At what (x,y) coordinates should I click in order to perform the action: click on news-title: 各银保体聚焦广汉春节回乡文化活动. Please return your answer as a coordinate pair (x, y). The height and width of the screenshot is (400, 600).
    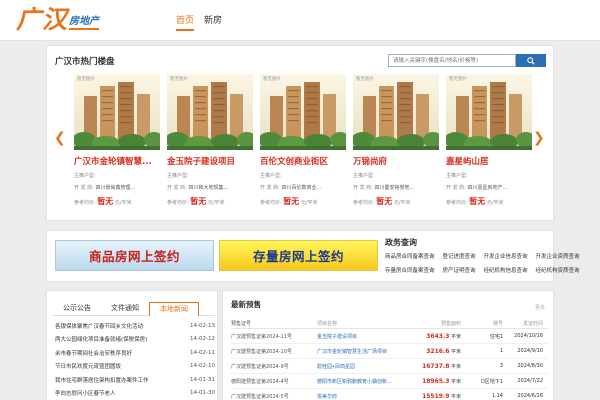
    Looking at the image, I should click on (115, 326).